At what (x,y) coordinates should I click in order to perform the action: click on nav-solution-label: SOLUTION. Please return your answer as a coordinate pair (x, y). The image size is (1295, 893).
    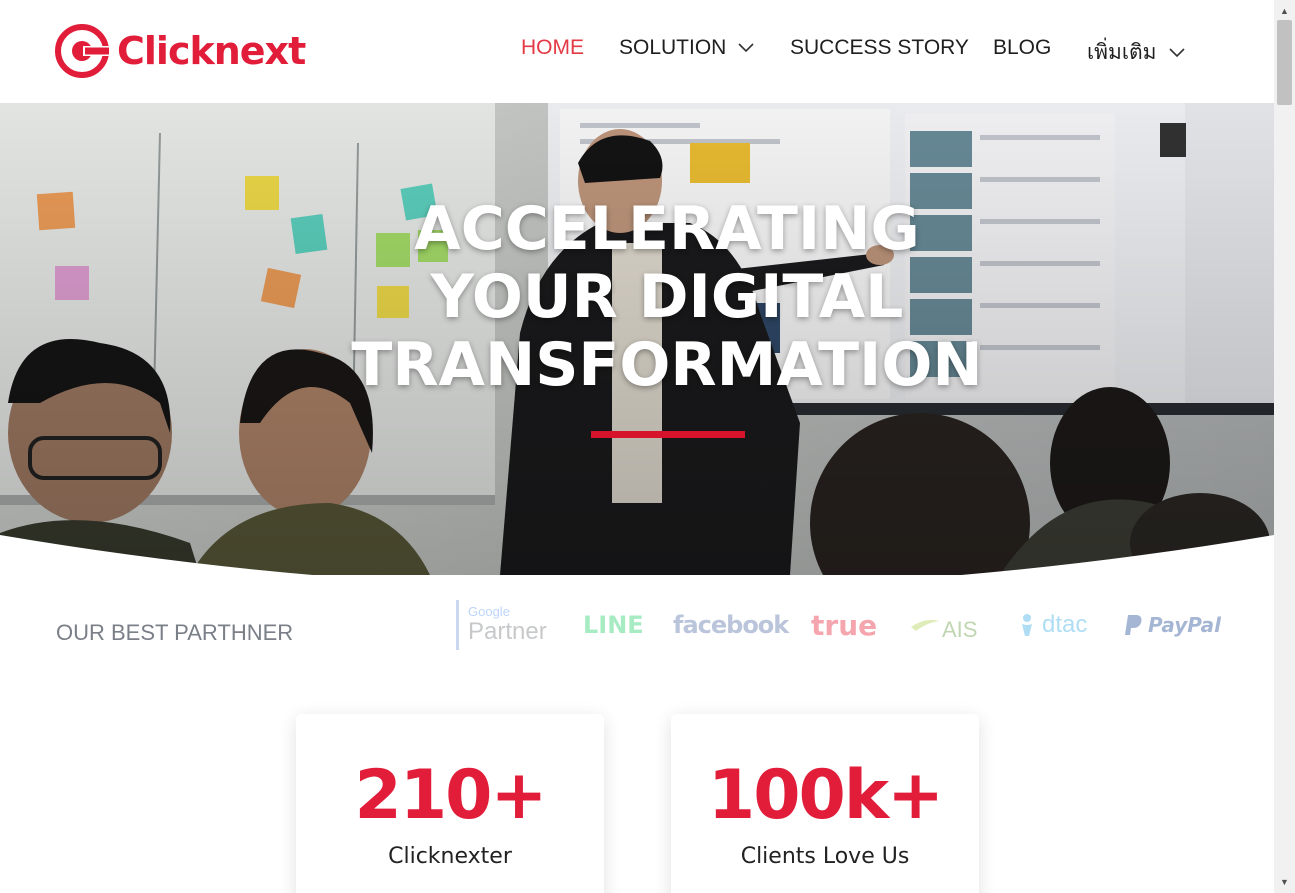
    Looking at the image, I should click on (673, 47).